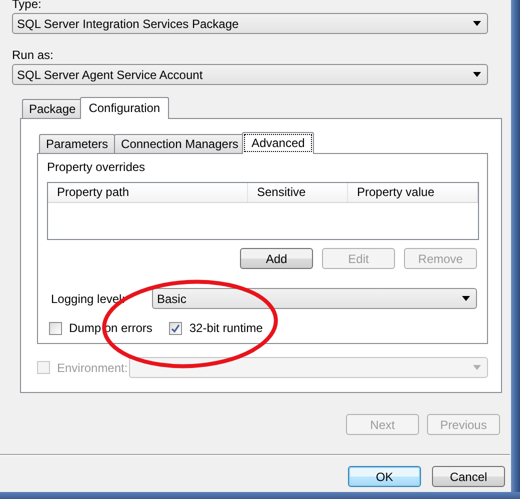 Image resolution: width=520 pixels, height=499 pixels. Describe the element at coordinates (96, 167) in the screenshot. I see `section-label: Property overrides` at that location.